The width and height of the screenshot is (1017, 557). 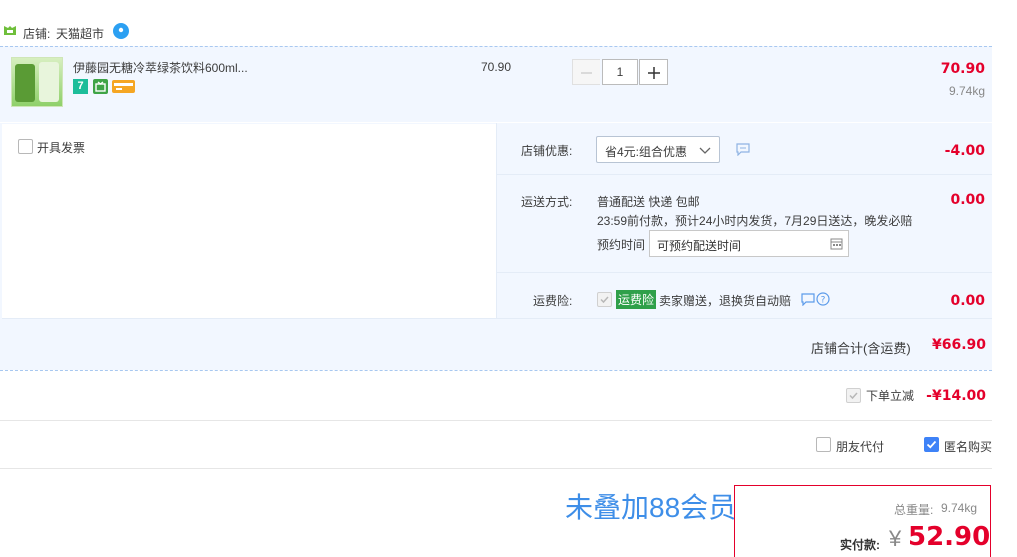 What do you see at coordinates (725, 301) in the screenshot?
I see `insurance-desc: 卖家赠送，退换货自动赔` at bounding box center [725, 301].